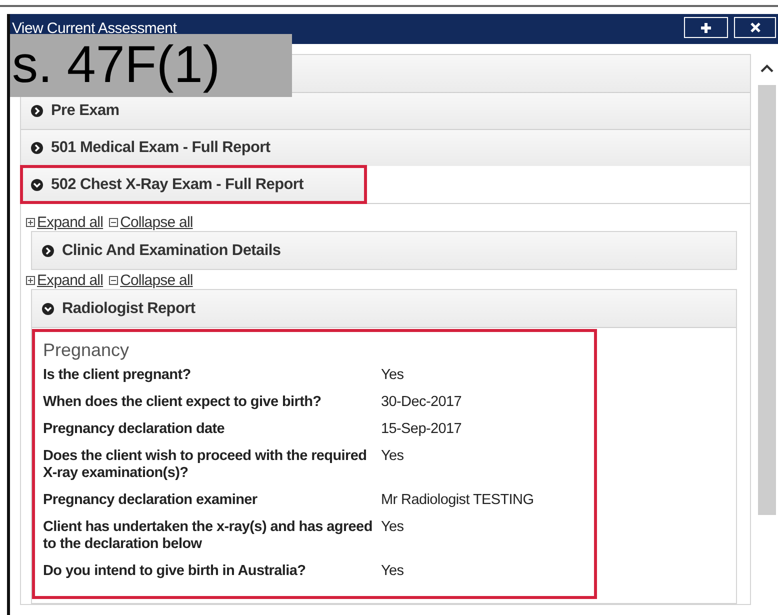 This screenshot has width=778, height=615. What do you see at coordinates (193, 184) in the screenshot?
I see `section-header: 502 Chest X-Ray Exam - Full Report` at bounding box center [193, 184].